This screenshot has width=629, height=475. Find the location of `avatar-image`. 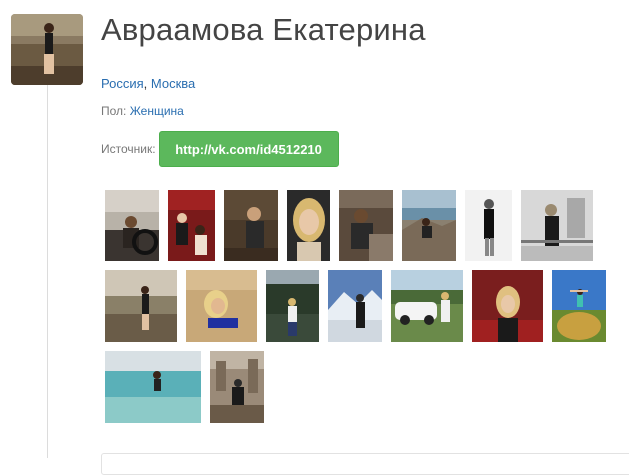

avatar-image is located at coordinates (47, 49).